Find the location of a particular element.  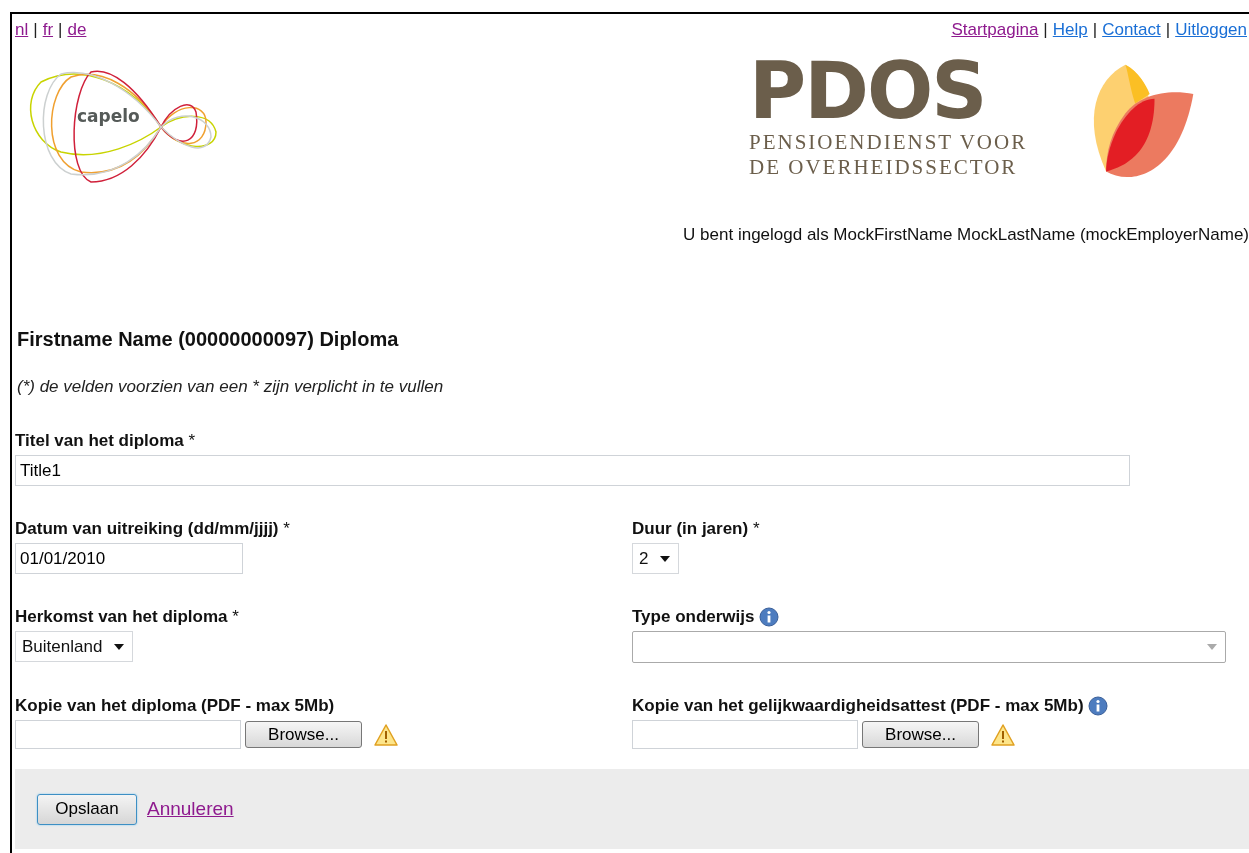

field-label: Titel van het diploma* is located at coordinates (105, 441).